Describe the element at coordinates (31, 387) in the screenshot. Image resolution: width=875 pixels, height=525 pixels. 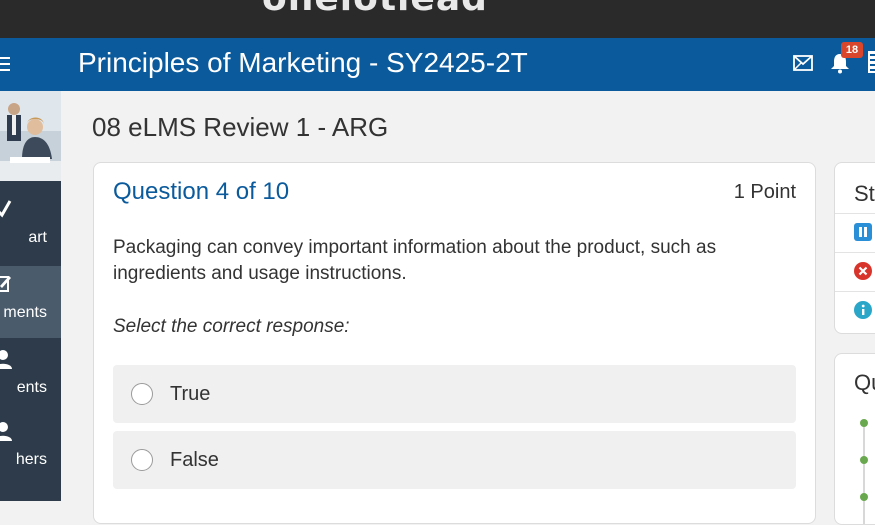
I see `sidebar-item-label: ents` at that location.